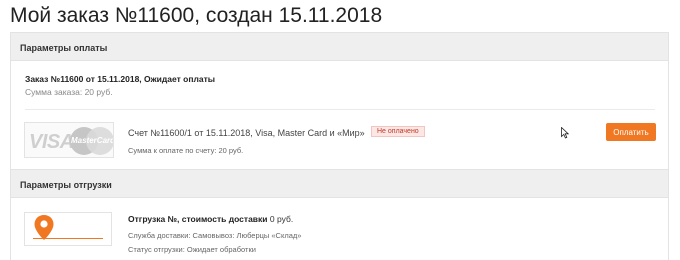 The height and width of the screenshot is (260, 680). What do you see at coordinates (68, 238) in the screenshot?
I see `pin-baseline` at bounding box center [68, 238].